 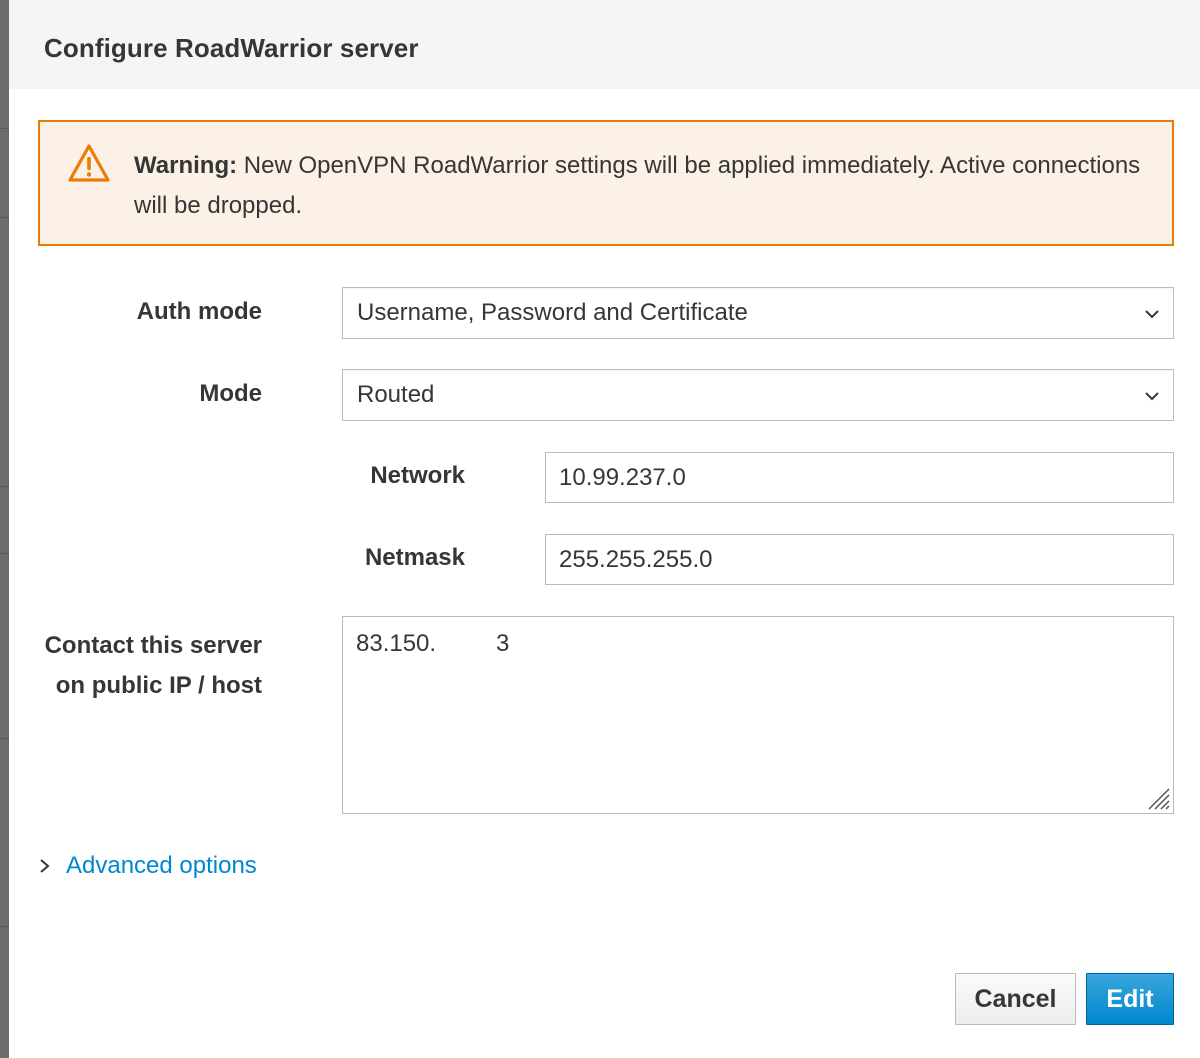 What do you see at coordinates (396, 643) in the screenshot?
I see `public-host-value: 83.150.` at bounding box center [396, 643].